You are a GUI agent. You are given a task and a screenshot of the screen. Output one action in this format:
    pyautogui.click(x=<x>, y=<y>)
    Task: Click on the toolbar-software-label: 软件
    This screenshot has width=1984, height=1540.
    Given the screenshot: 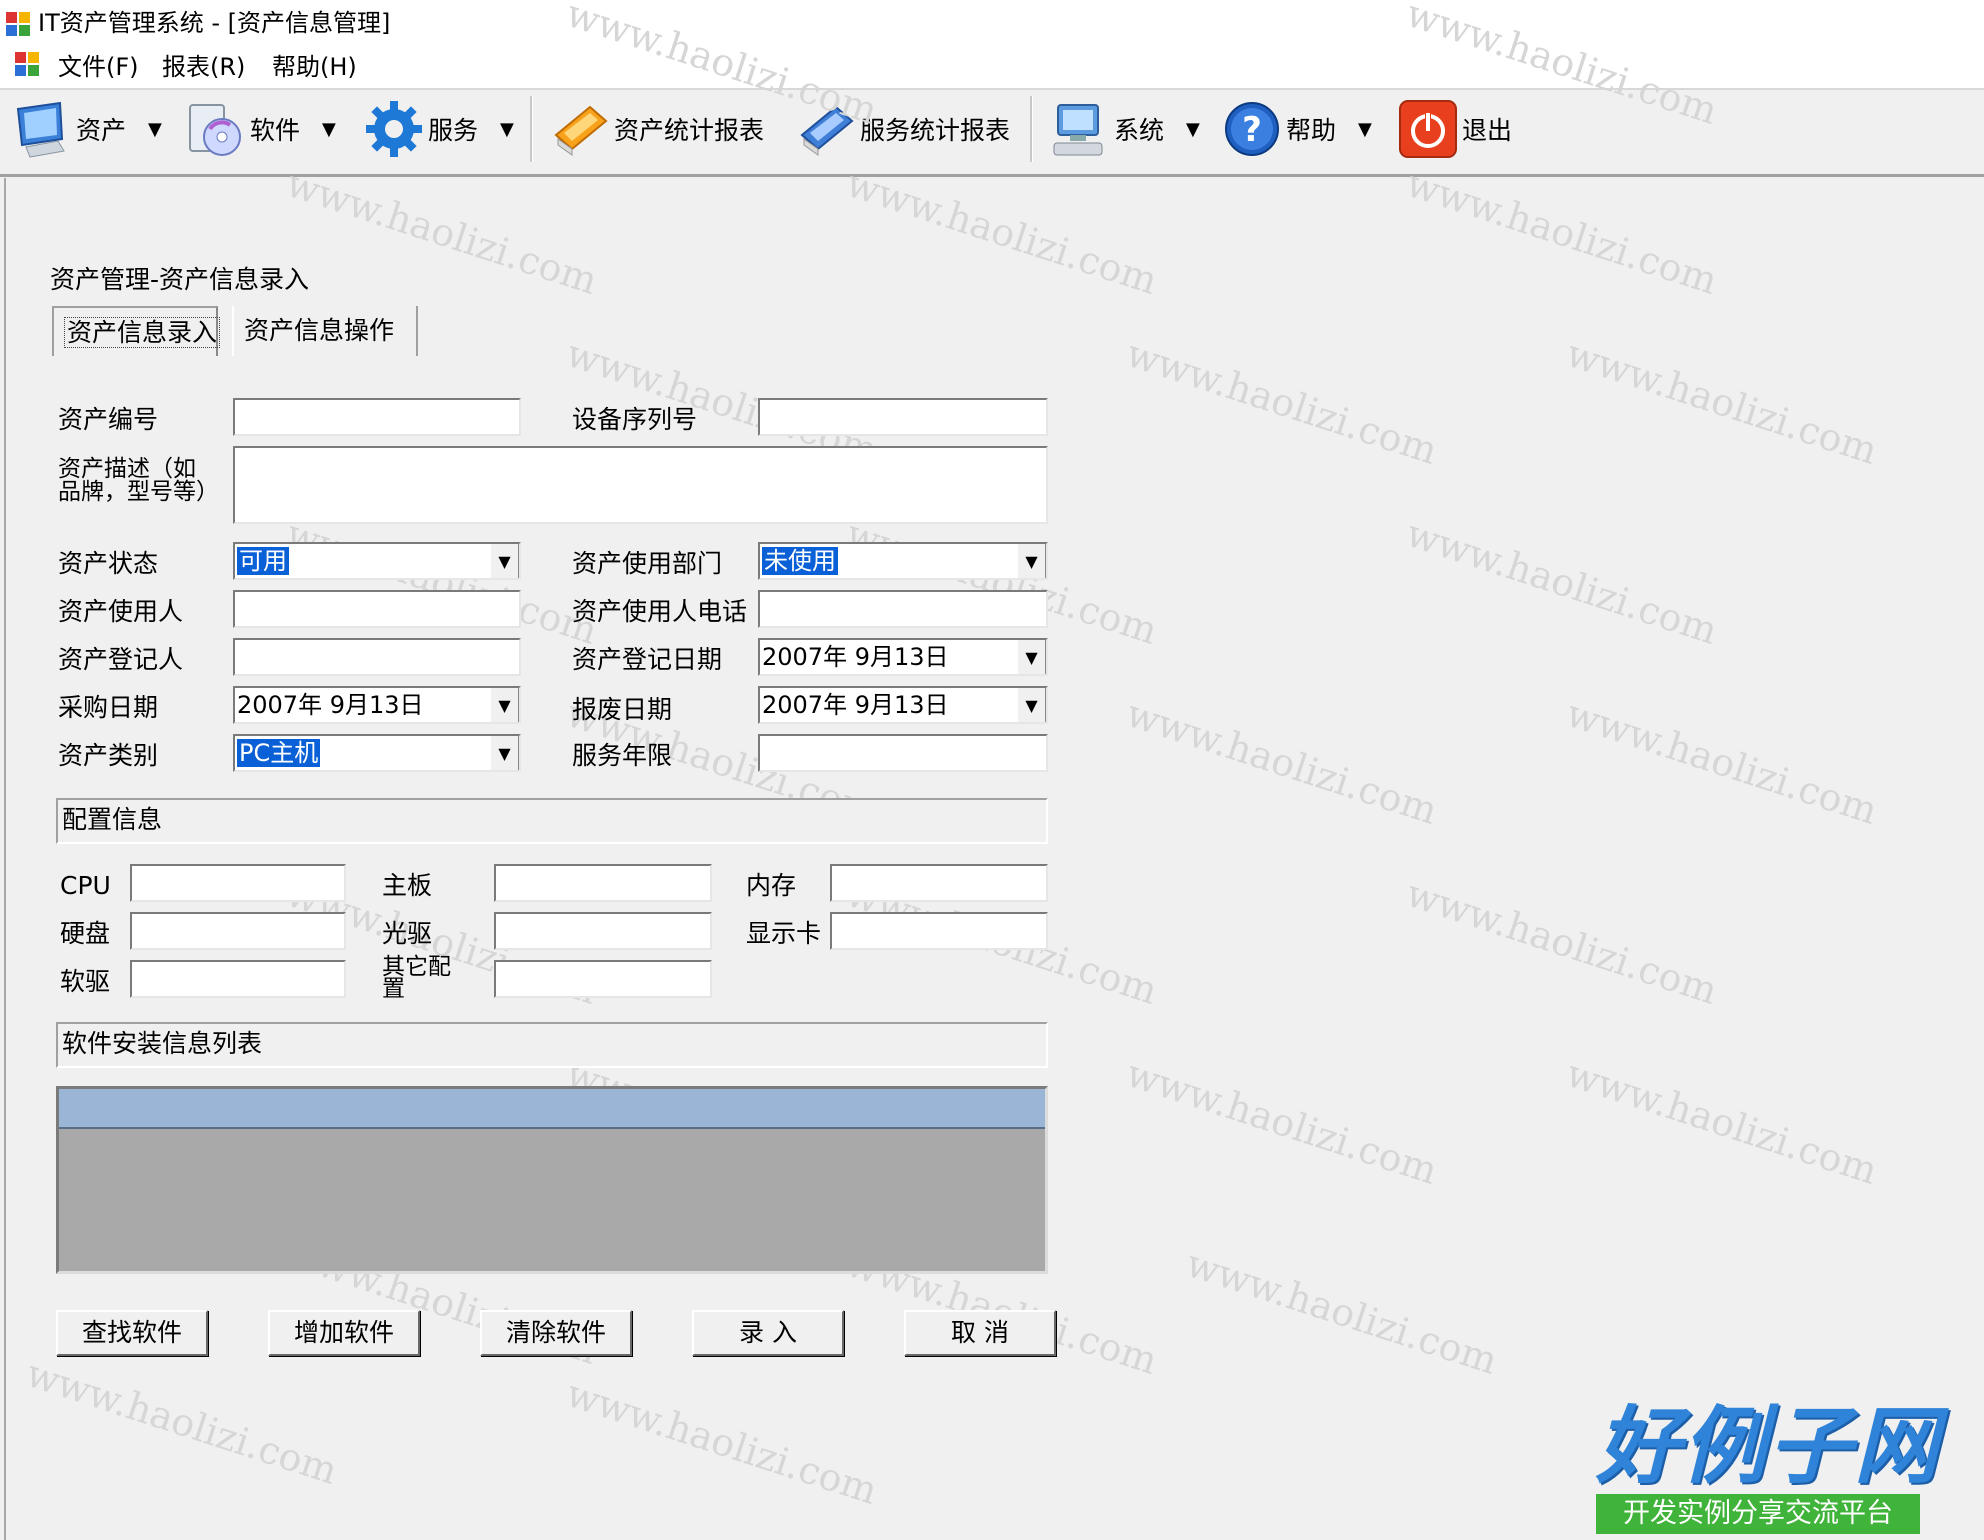 What is the action you would take?
    pyautogui.click(x=275, y=130)
    